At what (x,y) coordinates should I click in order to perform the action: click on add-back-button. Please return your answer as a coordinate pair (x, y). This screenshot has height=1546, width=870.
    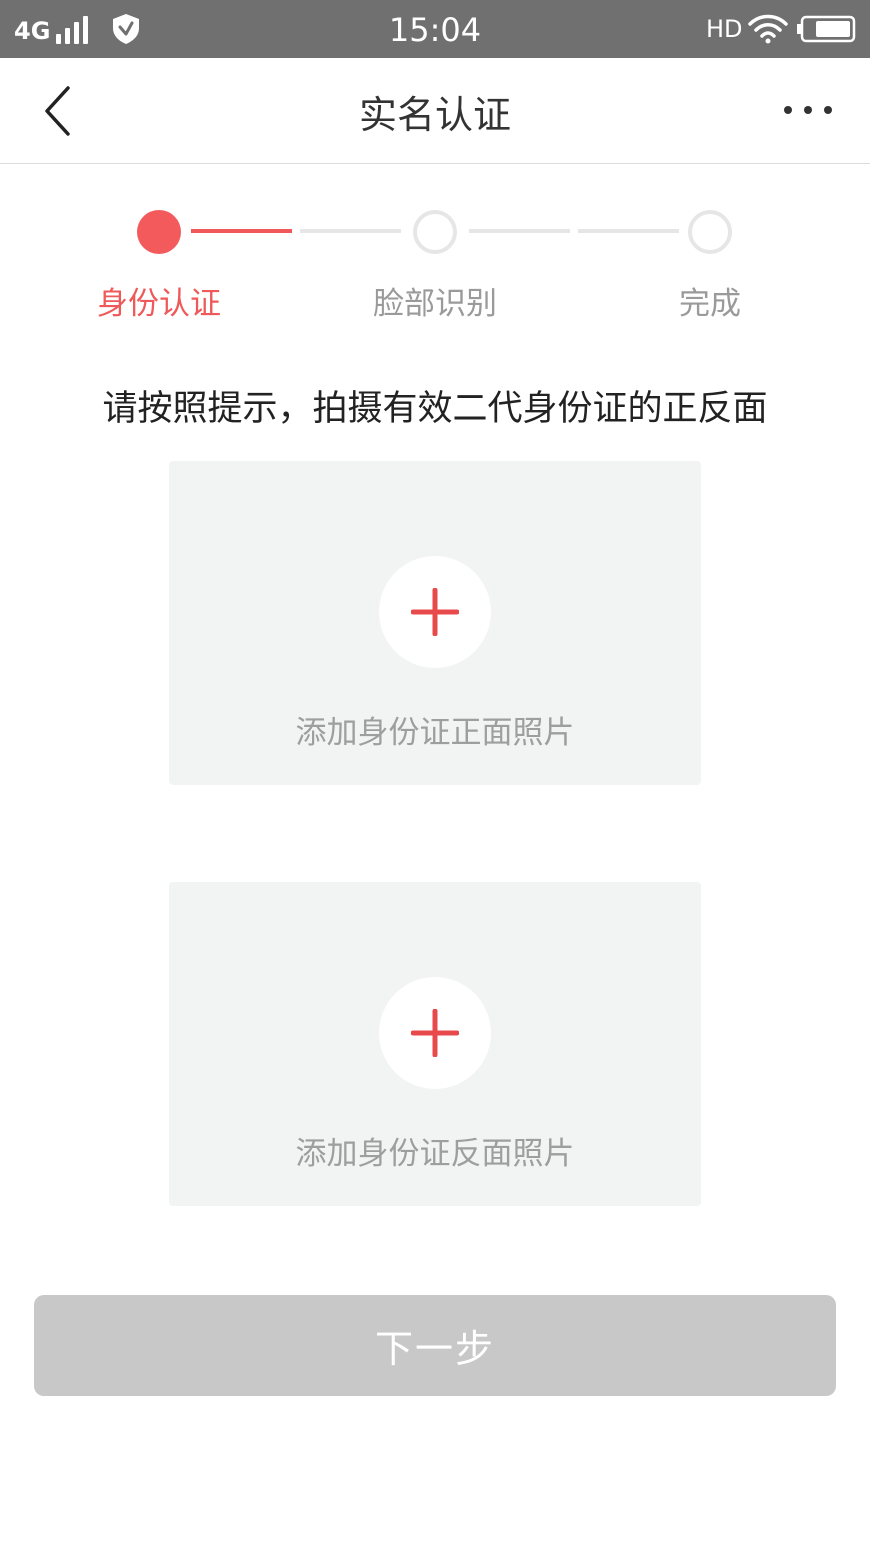
    Looking at the image, I should click on (435, 1033).